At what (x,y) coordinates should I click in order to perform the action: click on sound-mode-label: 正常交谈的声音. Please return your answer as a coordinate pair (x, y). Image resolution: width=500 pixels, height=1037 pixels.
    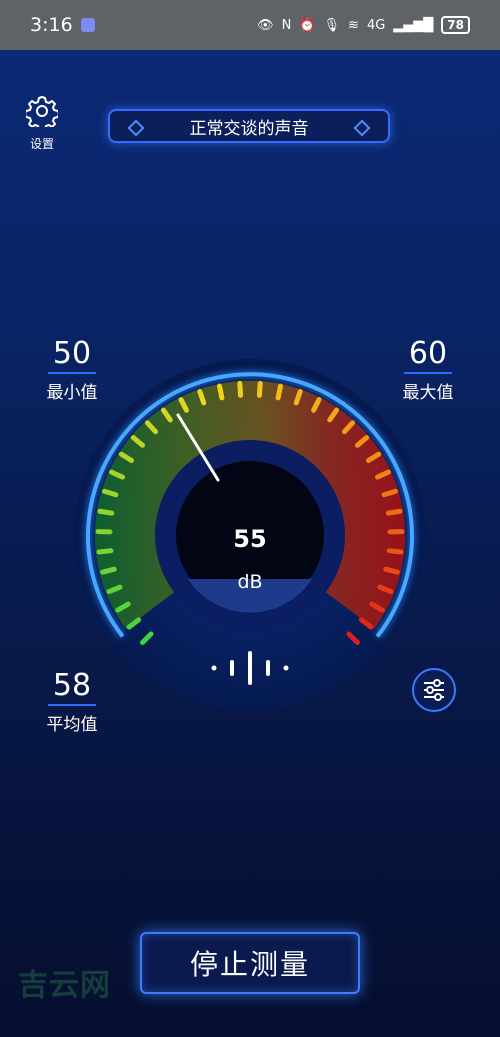
    Looking at the image, I should click on (249, 128).